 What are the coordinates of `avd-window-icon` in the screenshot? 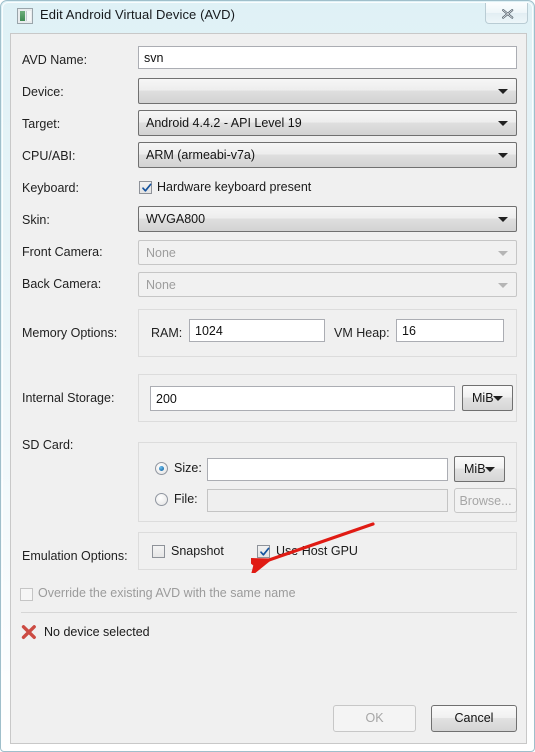 It's located at (25, 16).